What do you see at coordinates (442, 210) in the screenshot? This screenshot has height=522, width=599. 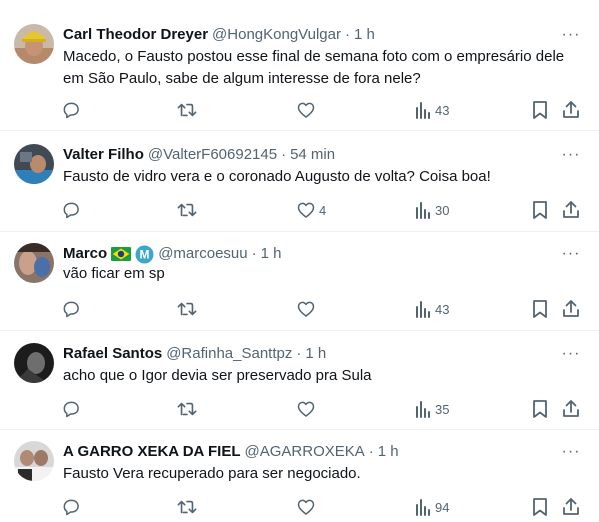 I see `view-count: 30` at bounding box center [442, 210].